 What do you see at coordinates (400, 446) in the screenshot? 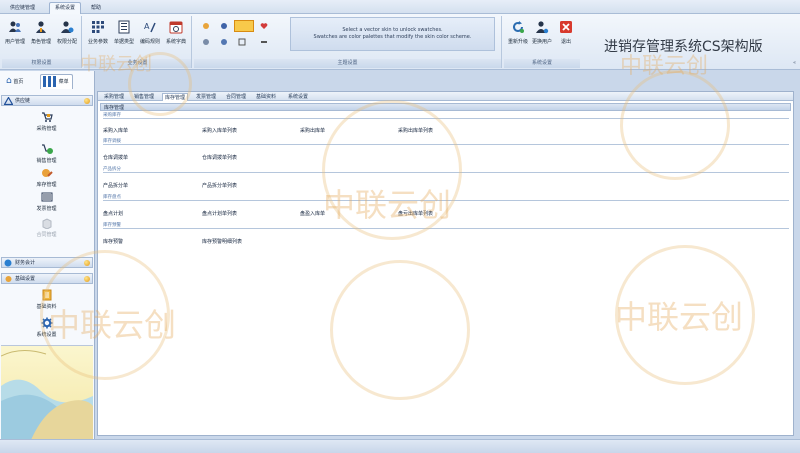
I see `status-bar` at bounding box center [400, 446].